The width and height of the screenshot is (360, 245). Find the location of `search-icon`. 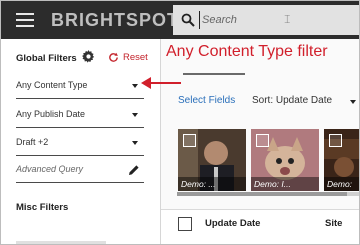

search-icon is located at coordinates (188, 20).